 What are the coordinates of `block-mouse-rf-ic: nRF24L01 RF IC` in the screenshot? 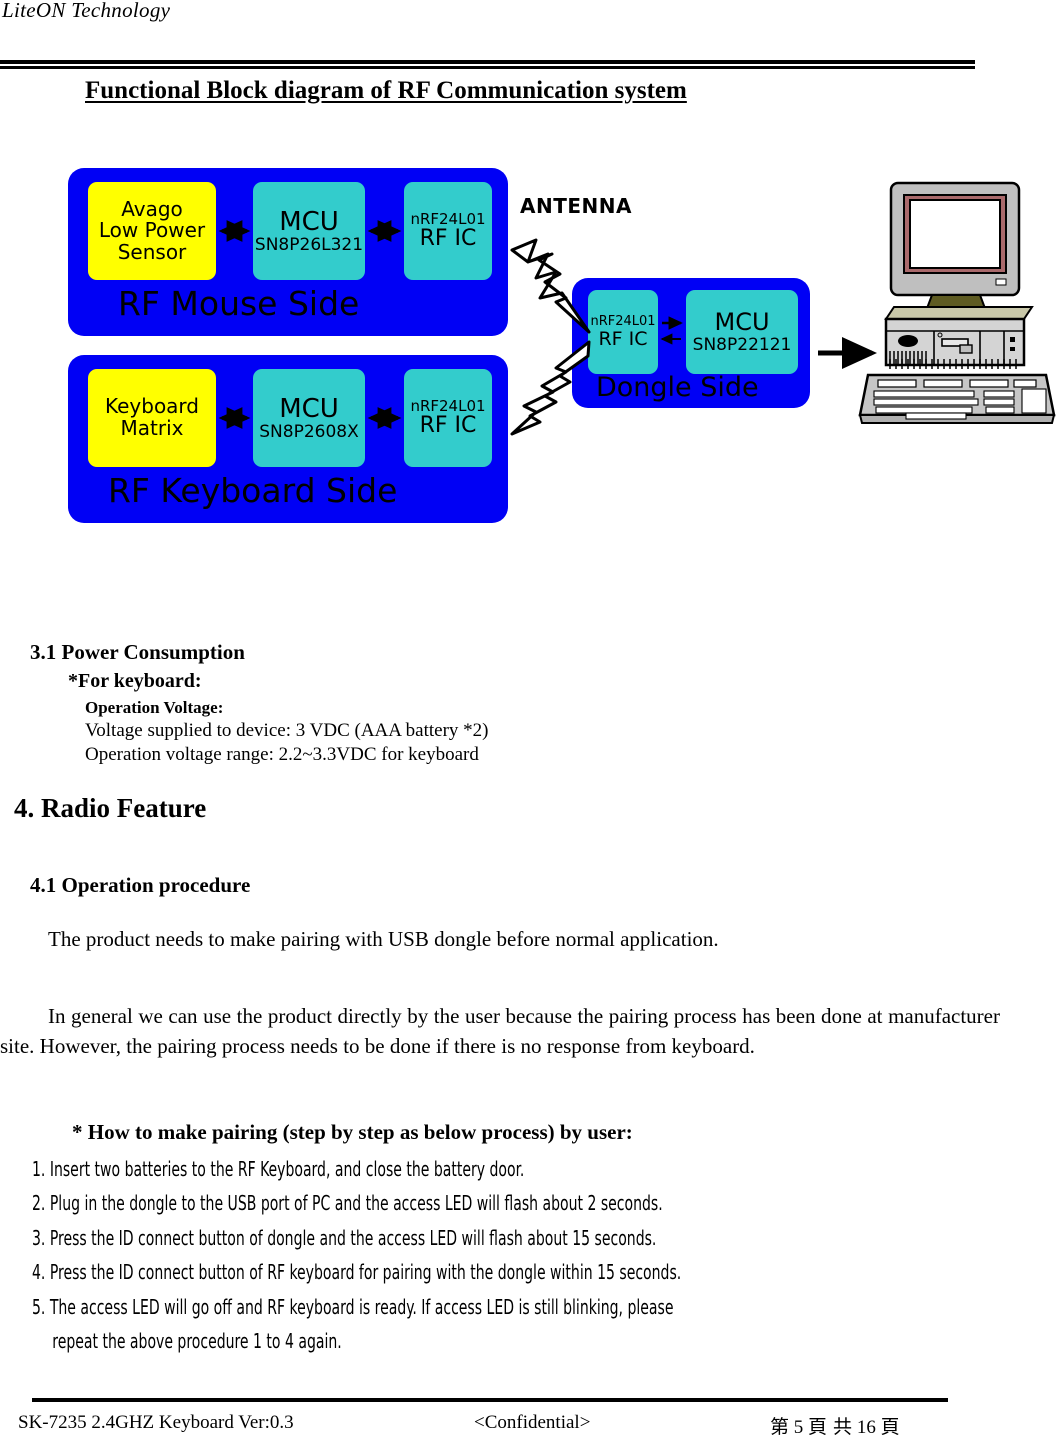 It's located at (448, 231).